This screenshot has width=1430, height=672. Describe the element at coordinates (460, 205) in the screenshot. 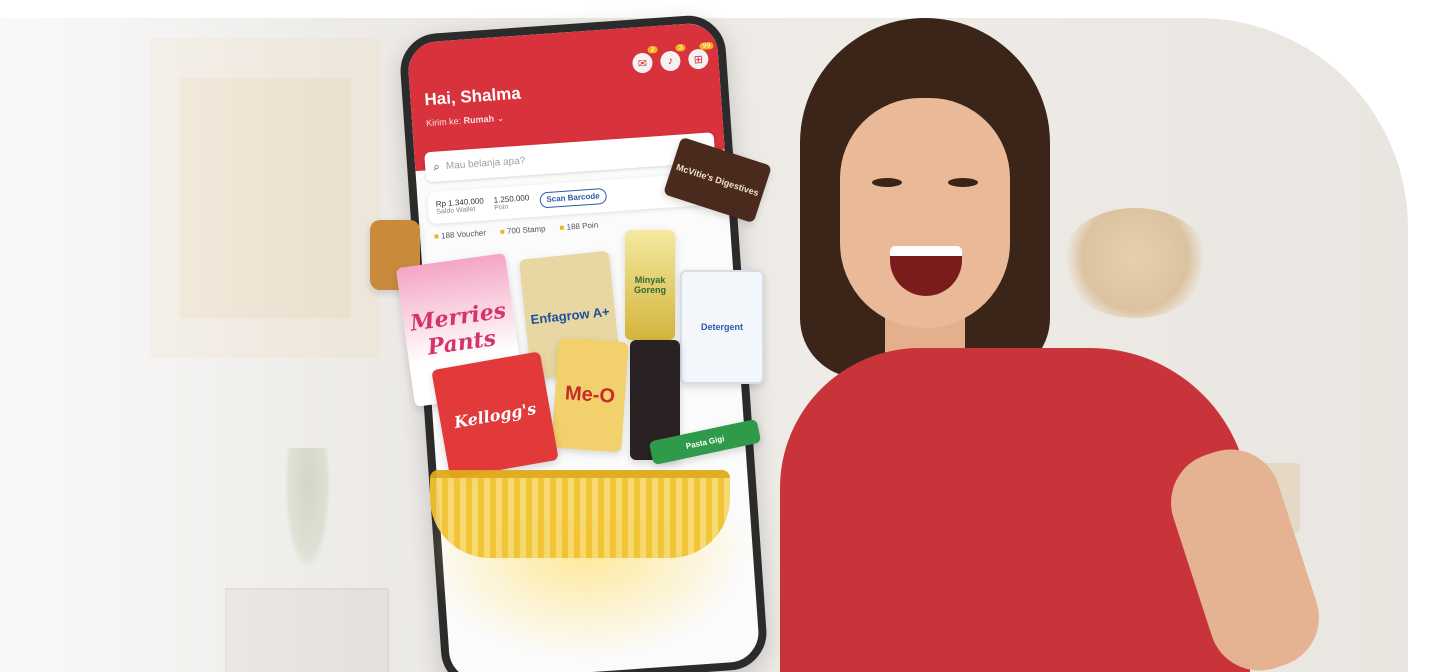

I see `balance-stat: Rp 1.340.000 Saldo Wallet` at that location.